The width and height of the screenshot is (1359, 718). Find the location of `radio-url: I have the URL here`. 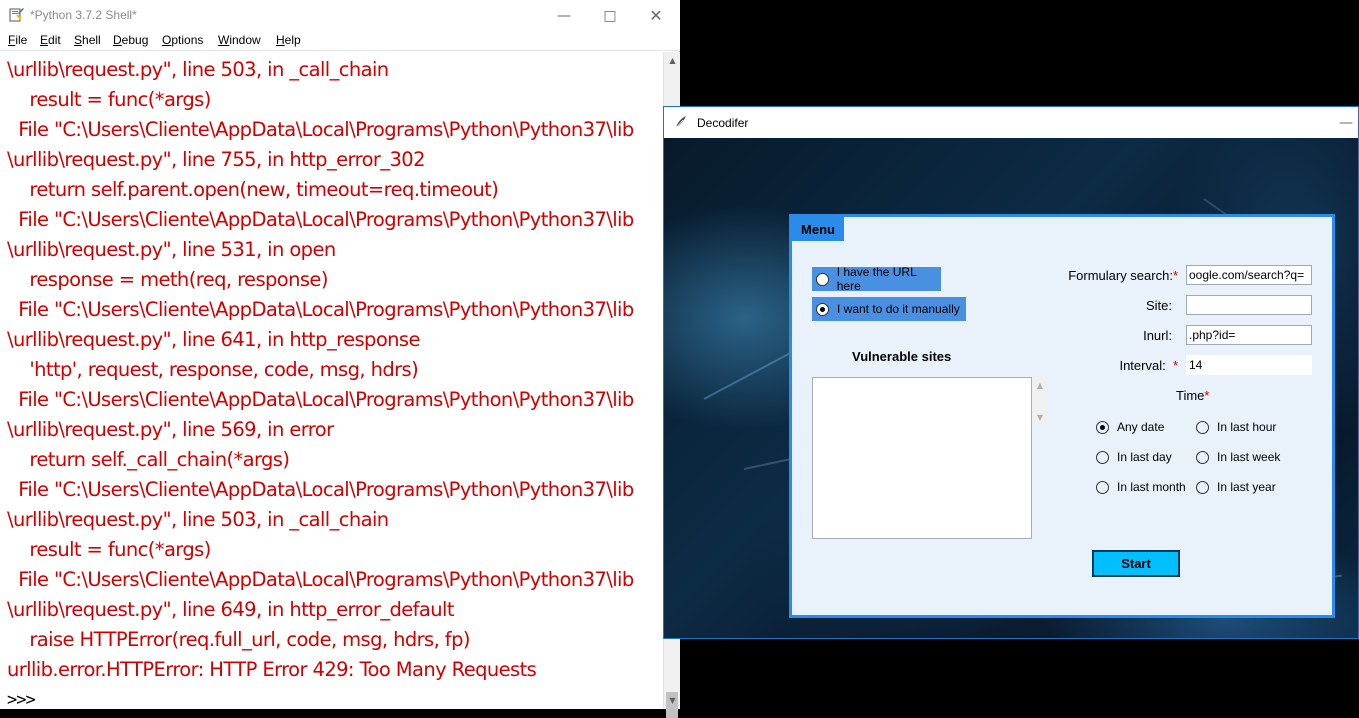

radio-url: I have the URL here is located at coordinates (876, 279).